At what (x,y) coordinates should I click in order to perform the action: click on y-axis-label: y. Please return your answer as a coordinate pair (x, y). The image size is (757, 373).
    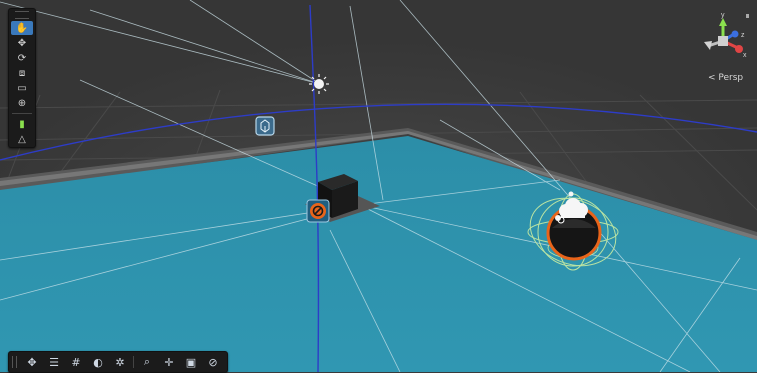
    Looking at the image, I should click on (723, 15).